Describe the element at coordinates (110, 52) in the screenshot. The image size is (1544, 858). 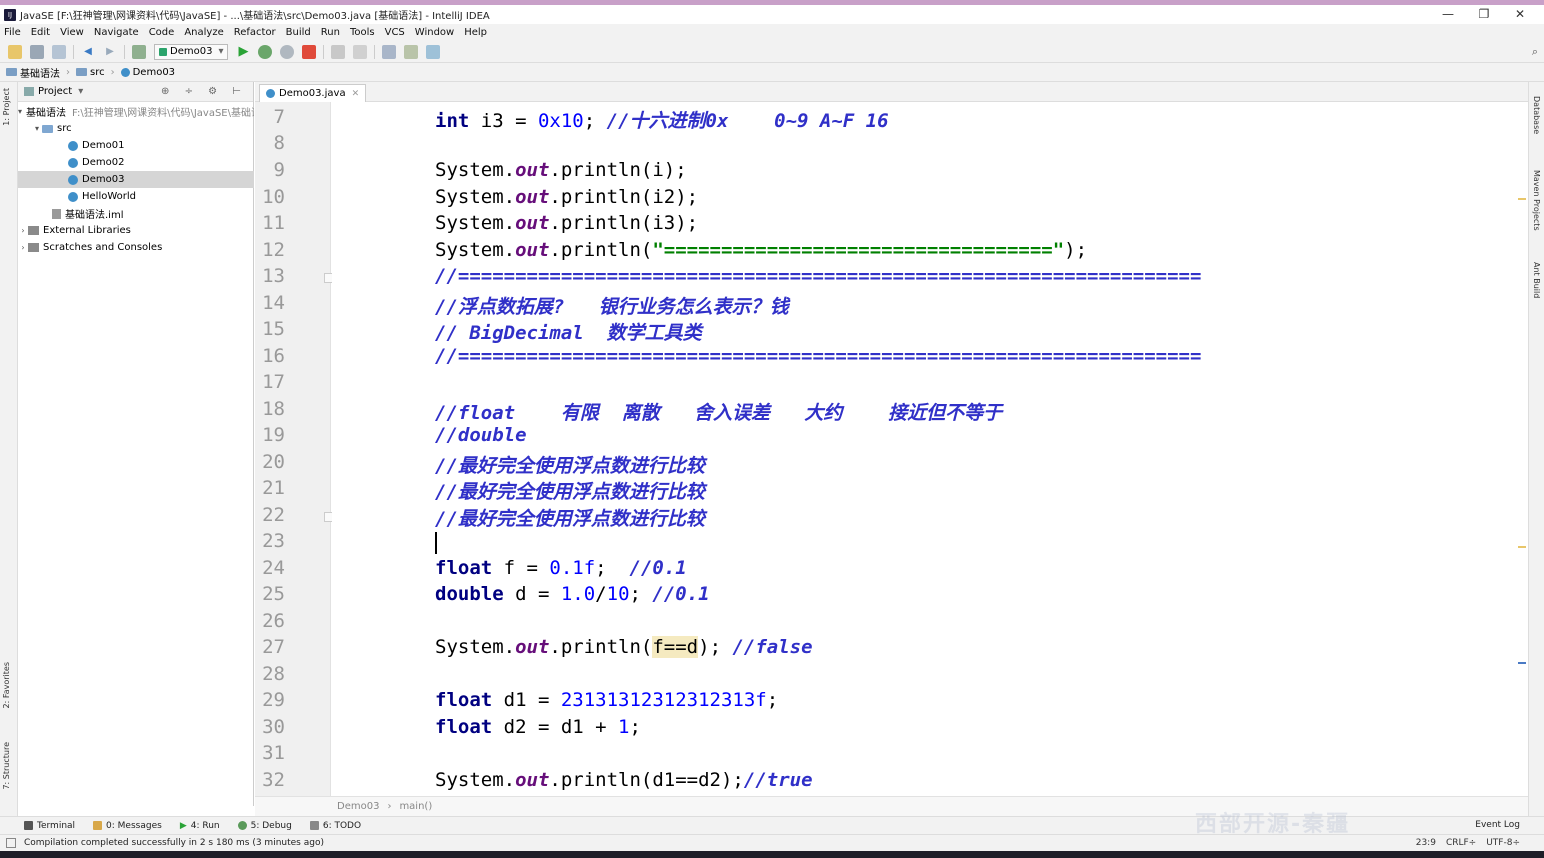
I see `forward-arrow-icon: ▶` at that location.